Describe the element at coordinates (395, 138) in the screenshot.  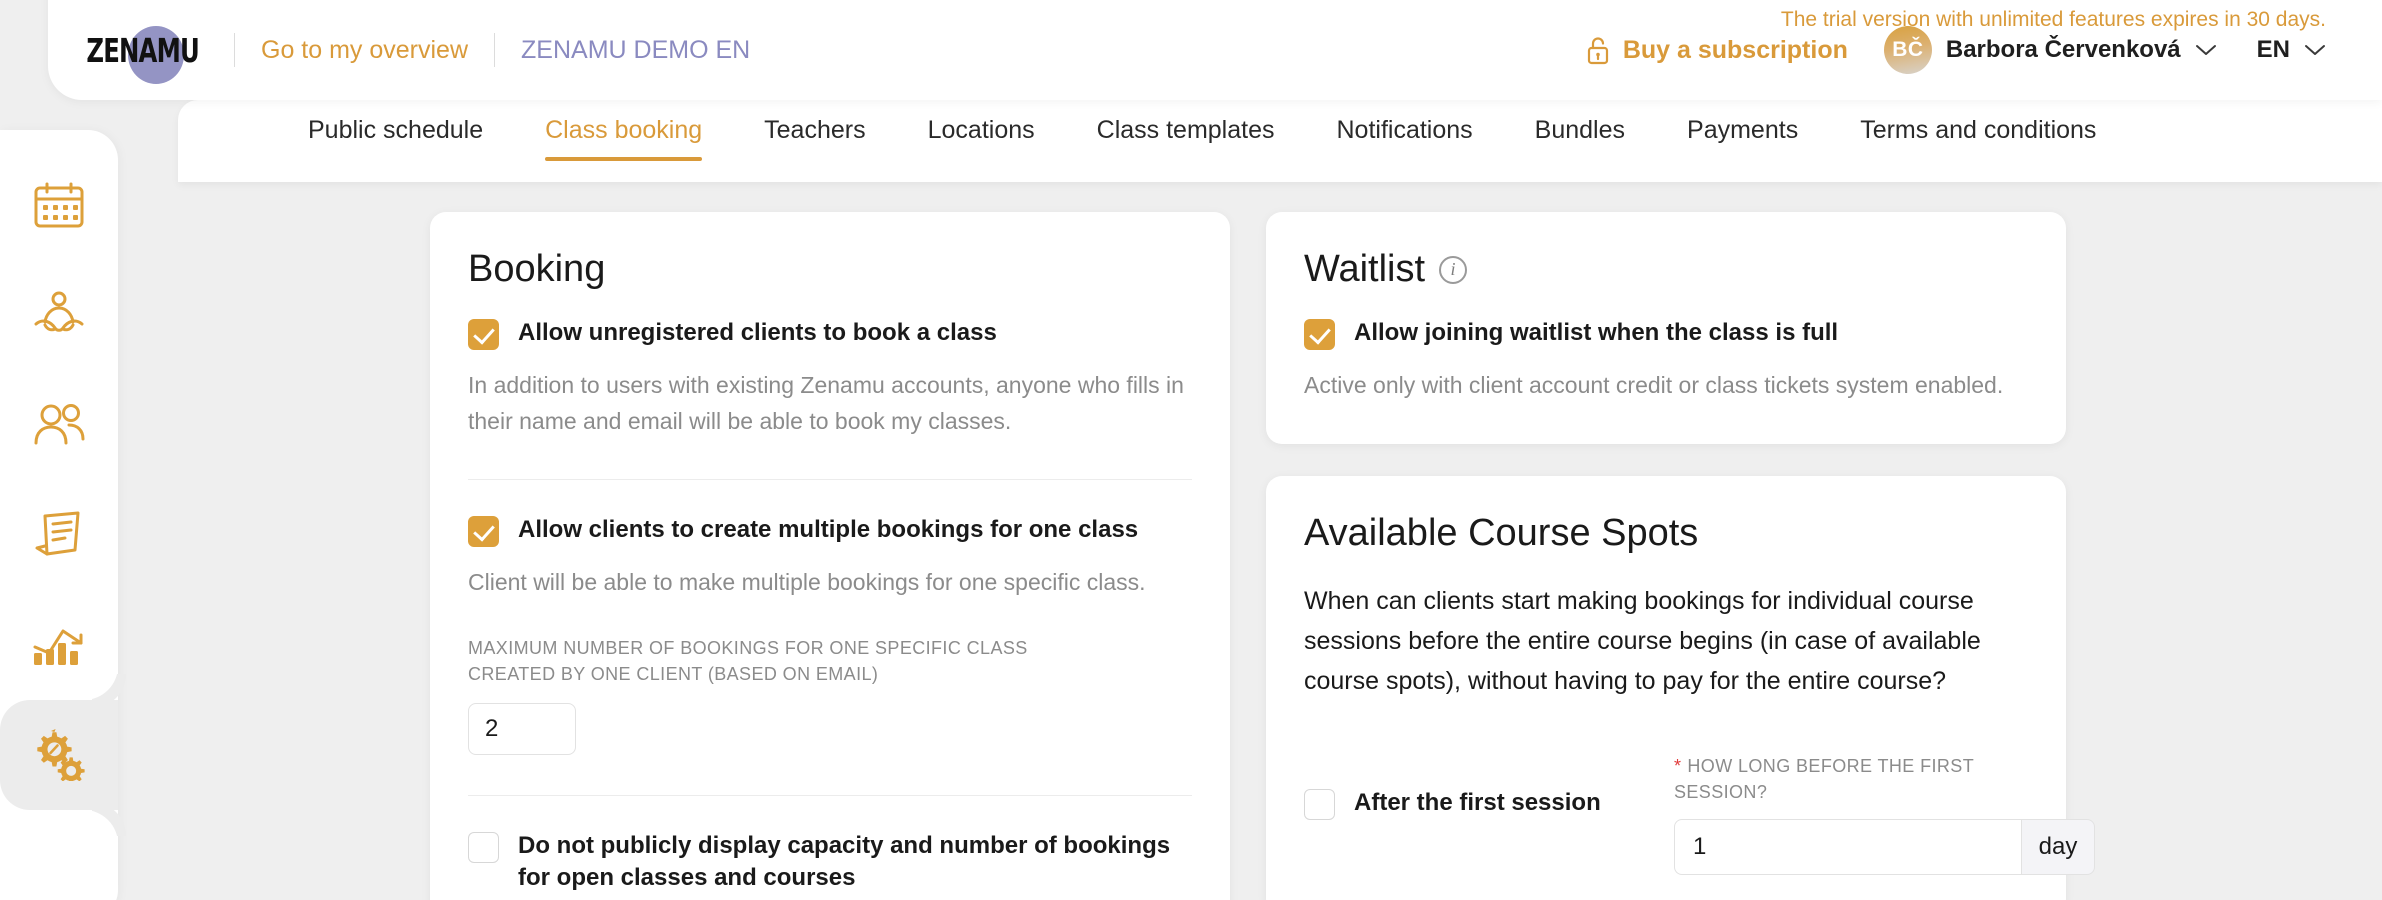
I see `tab-public-schedule: Public schedule` at that location.